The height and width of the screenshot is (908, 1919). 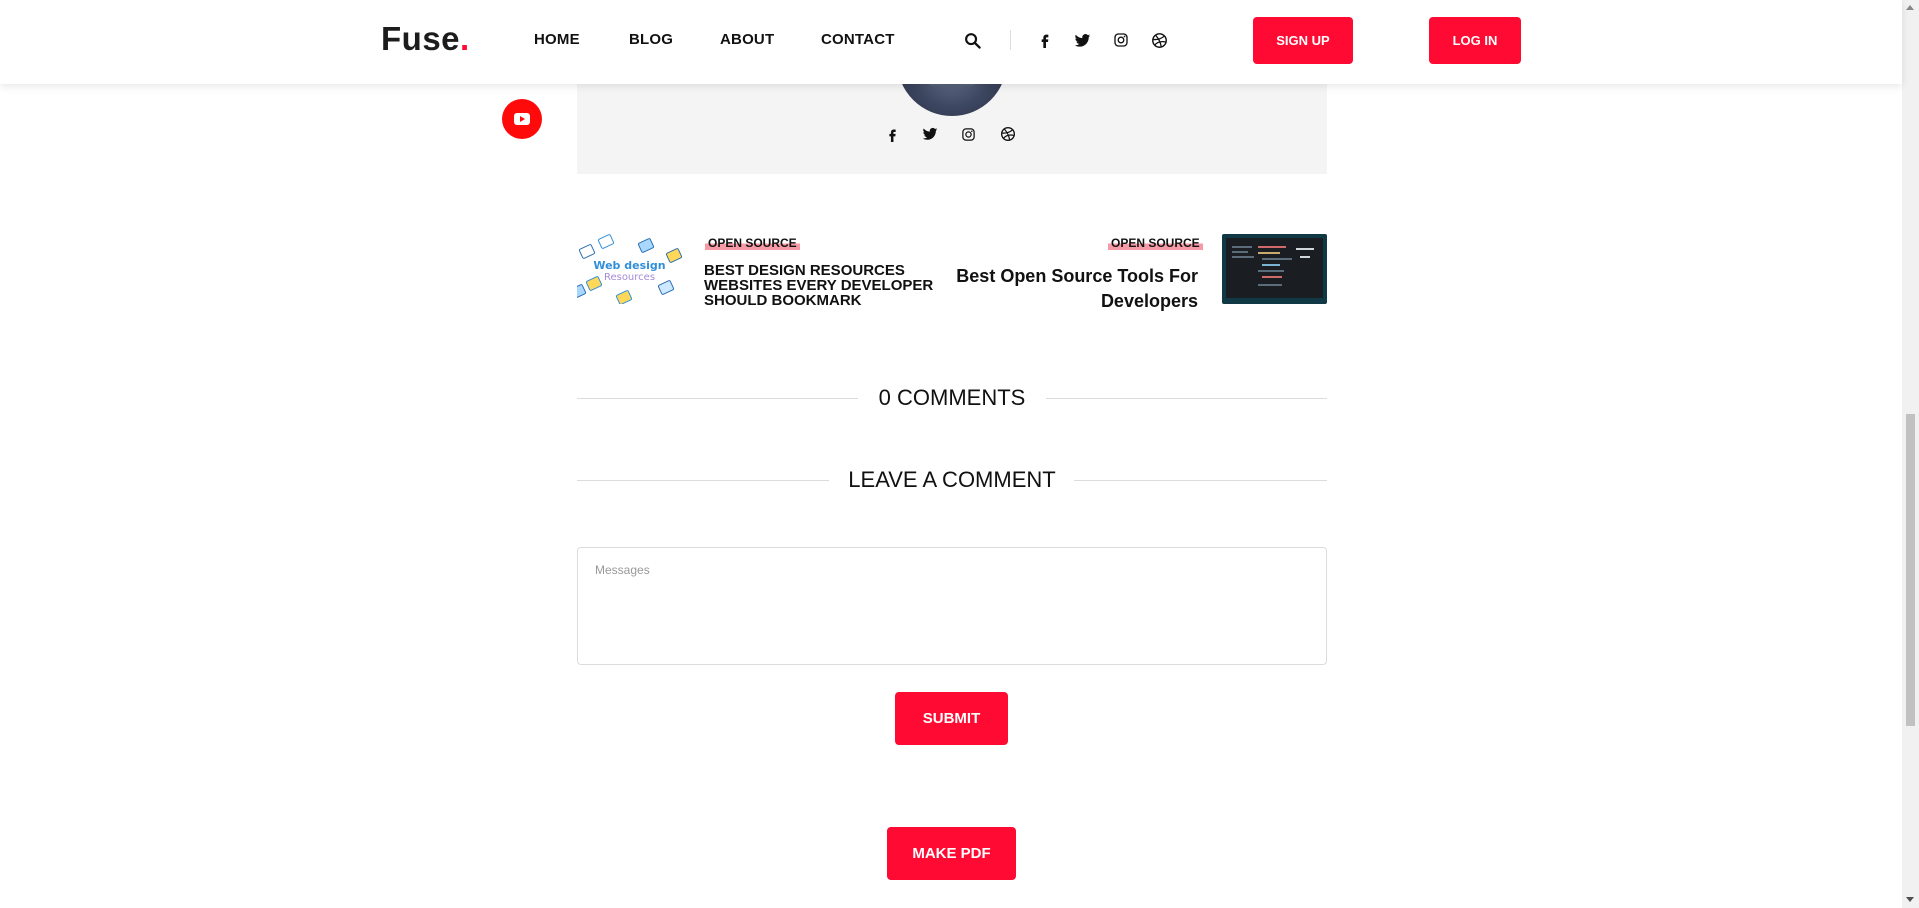 I want to click on nav-blog: BLOG, so click(x=651, y=39).